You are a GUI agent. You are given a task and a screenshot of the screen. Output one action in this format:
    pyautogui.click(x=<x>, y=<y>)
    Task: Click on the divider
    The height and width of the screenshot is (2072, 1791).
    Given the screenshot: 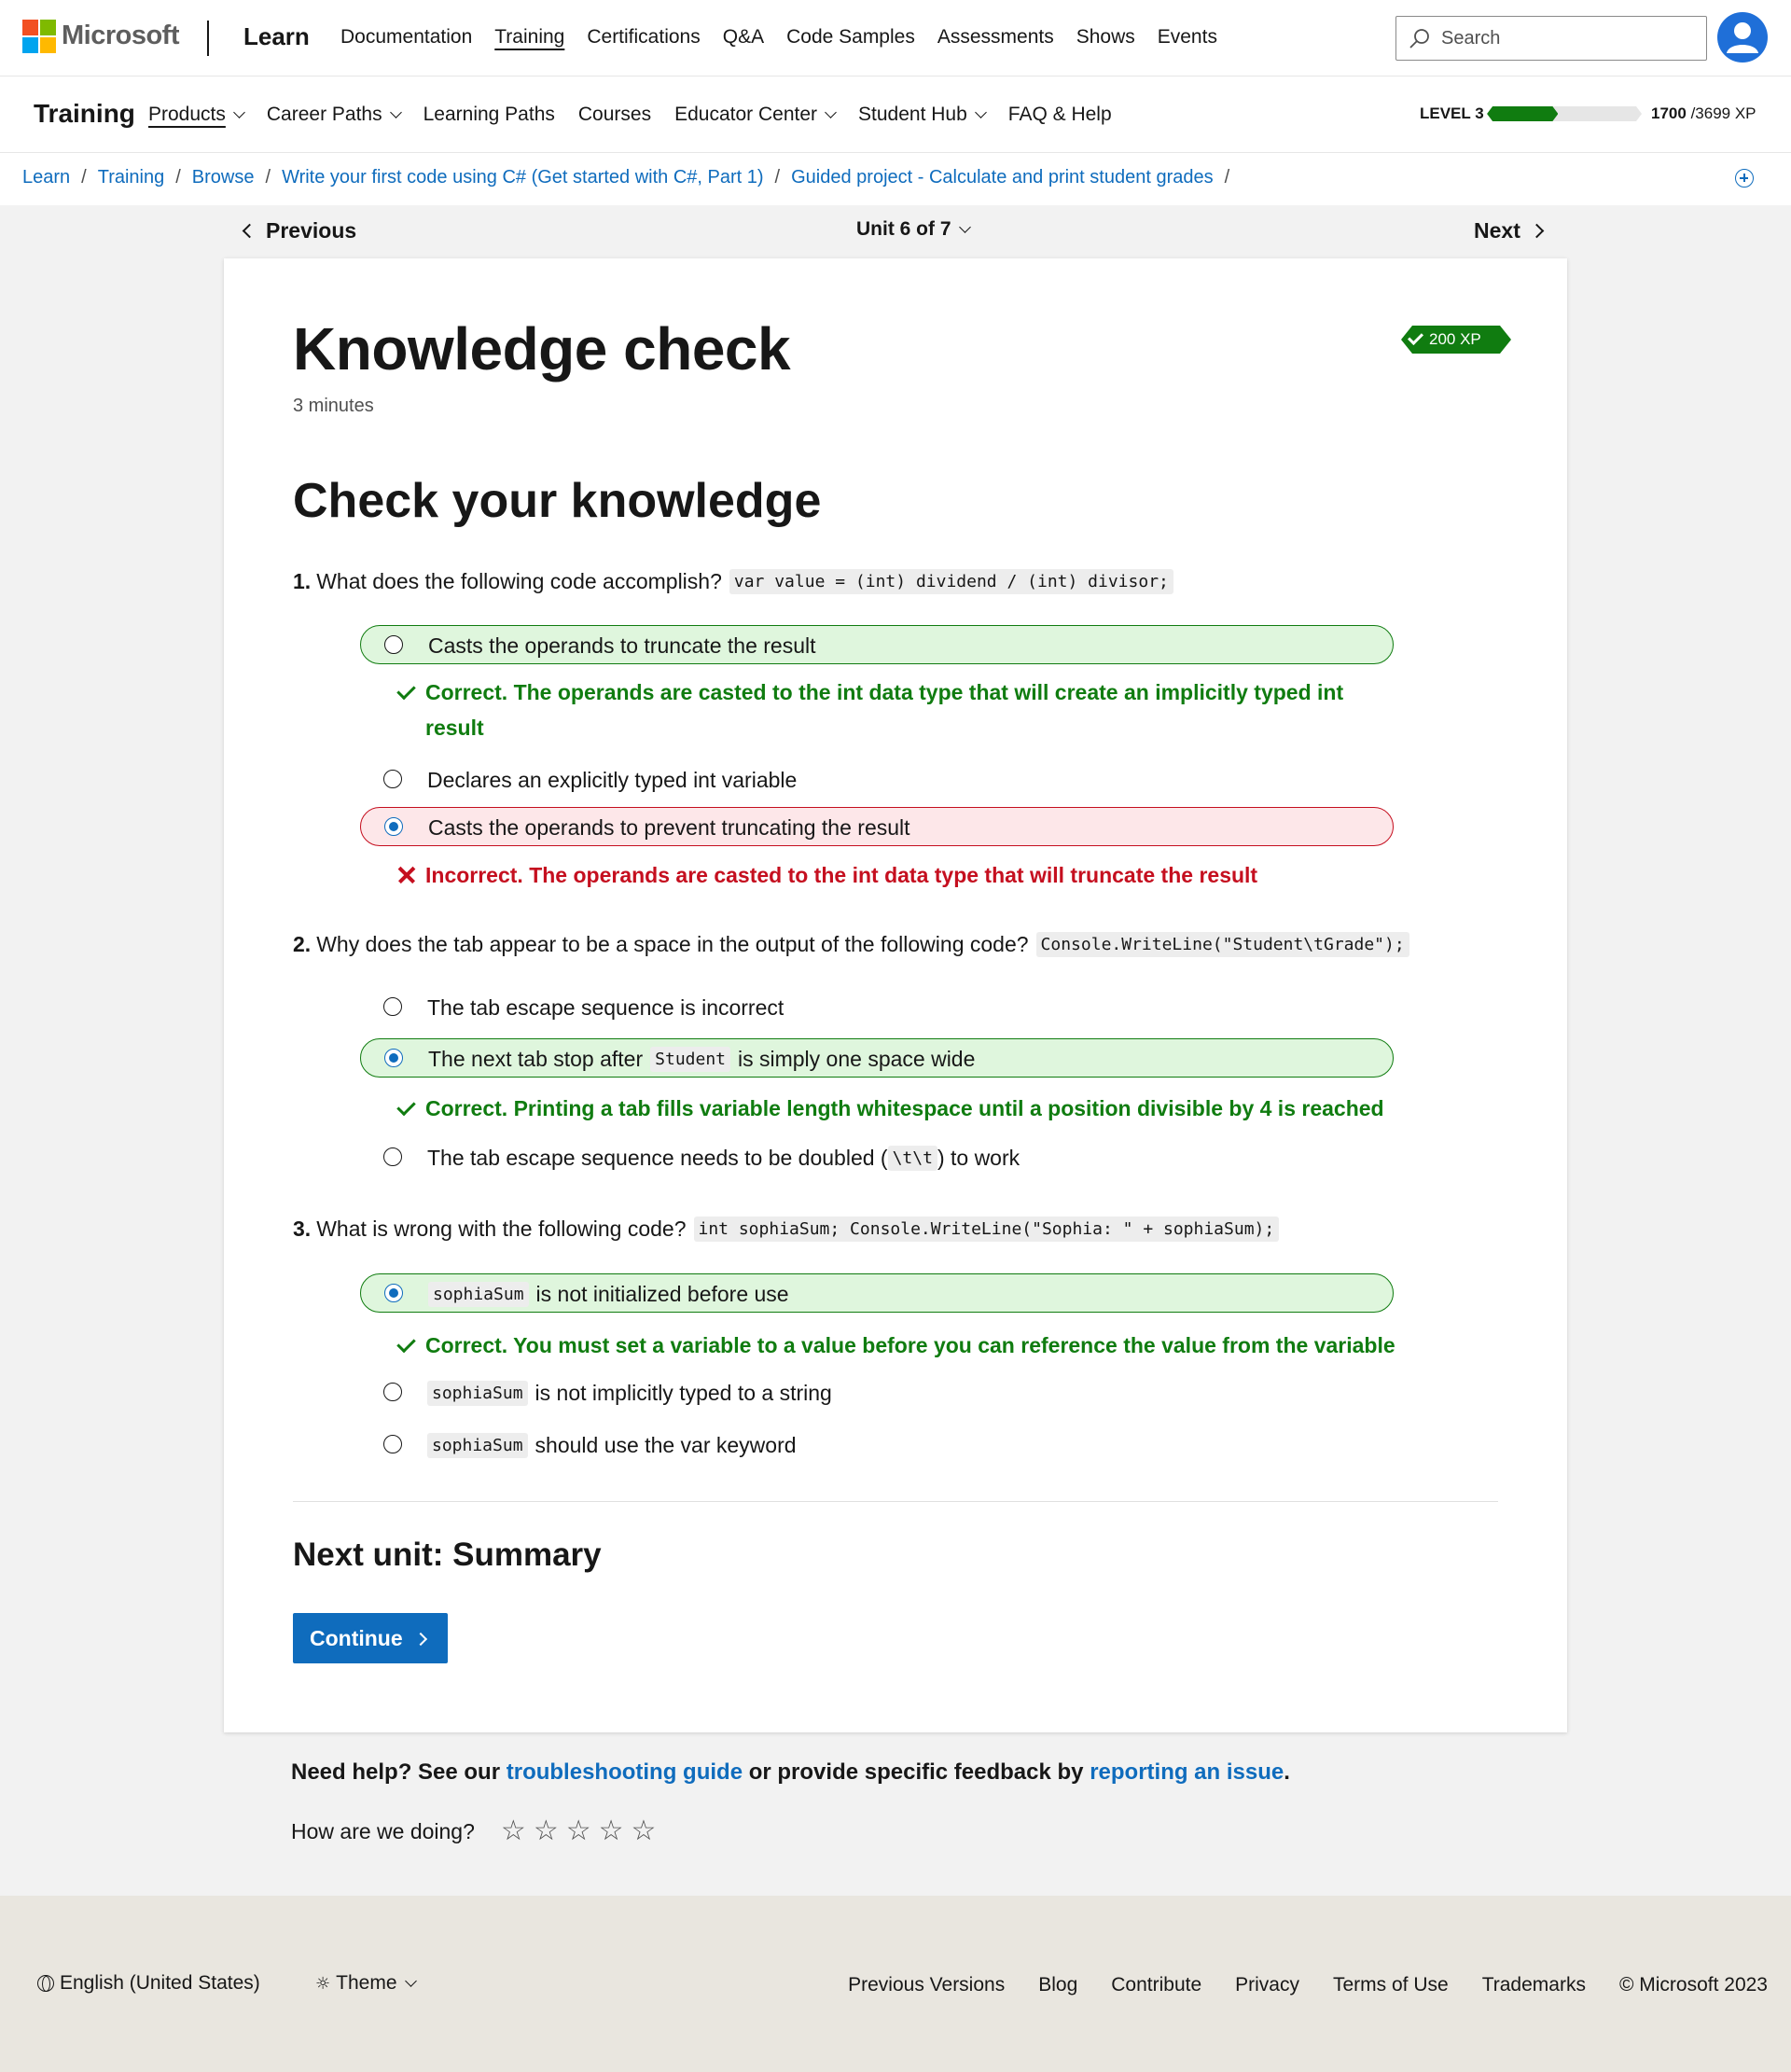 What is the action you would take?
    pyautogui.click(x=895, y=1501)
    